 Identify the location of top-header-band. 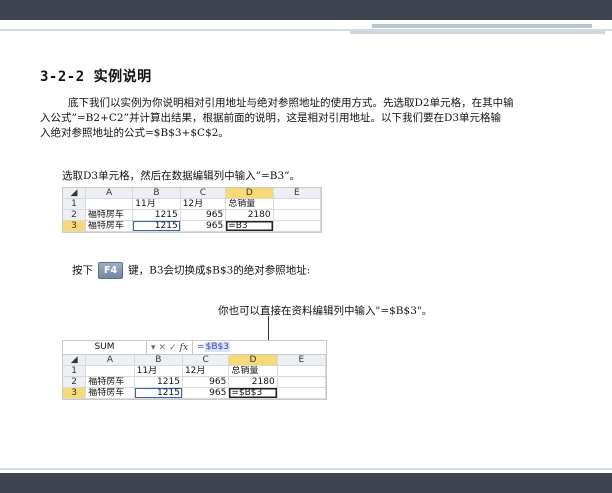
(306, 10).